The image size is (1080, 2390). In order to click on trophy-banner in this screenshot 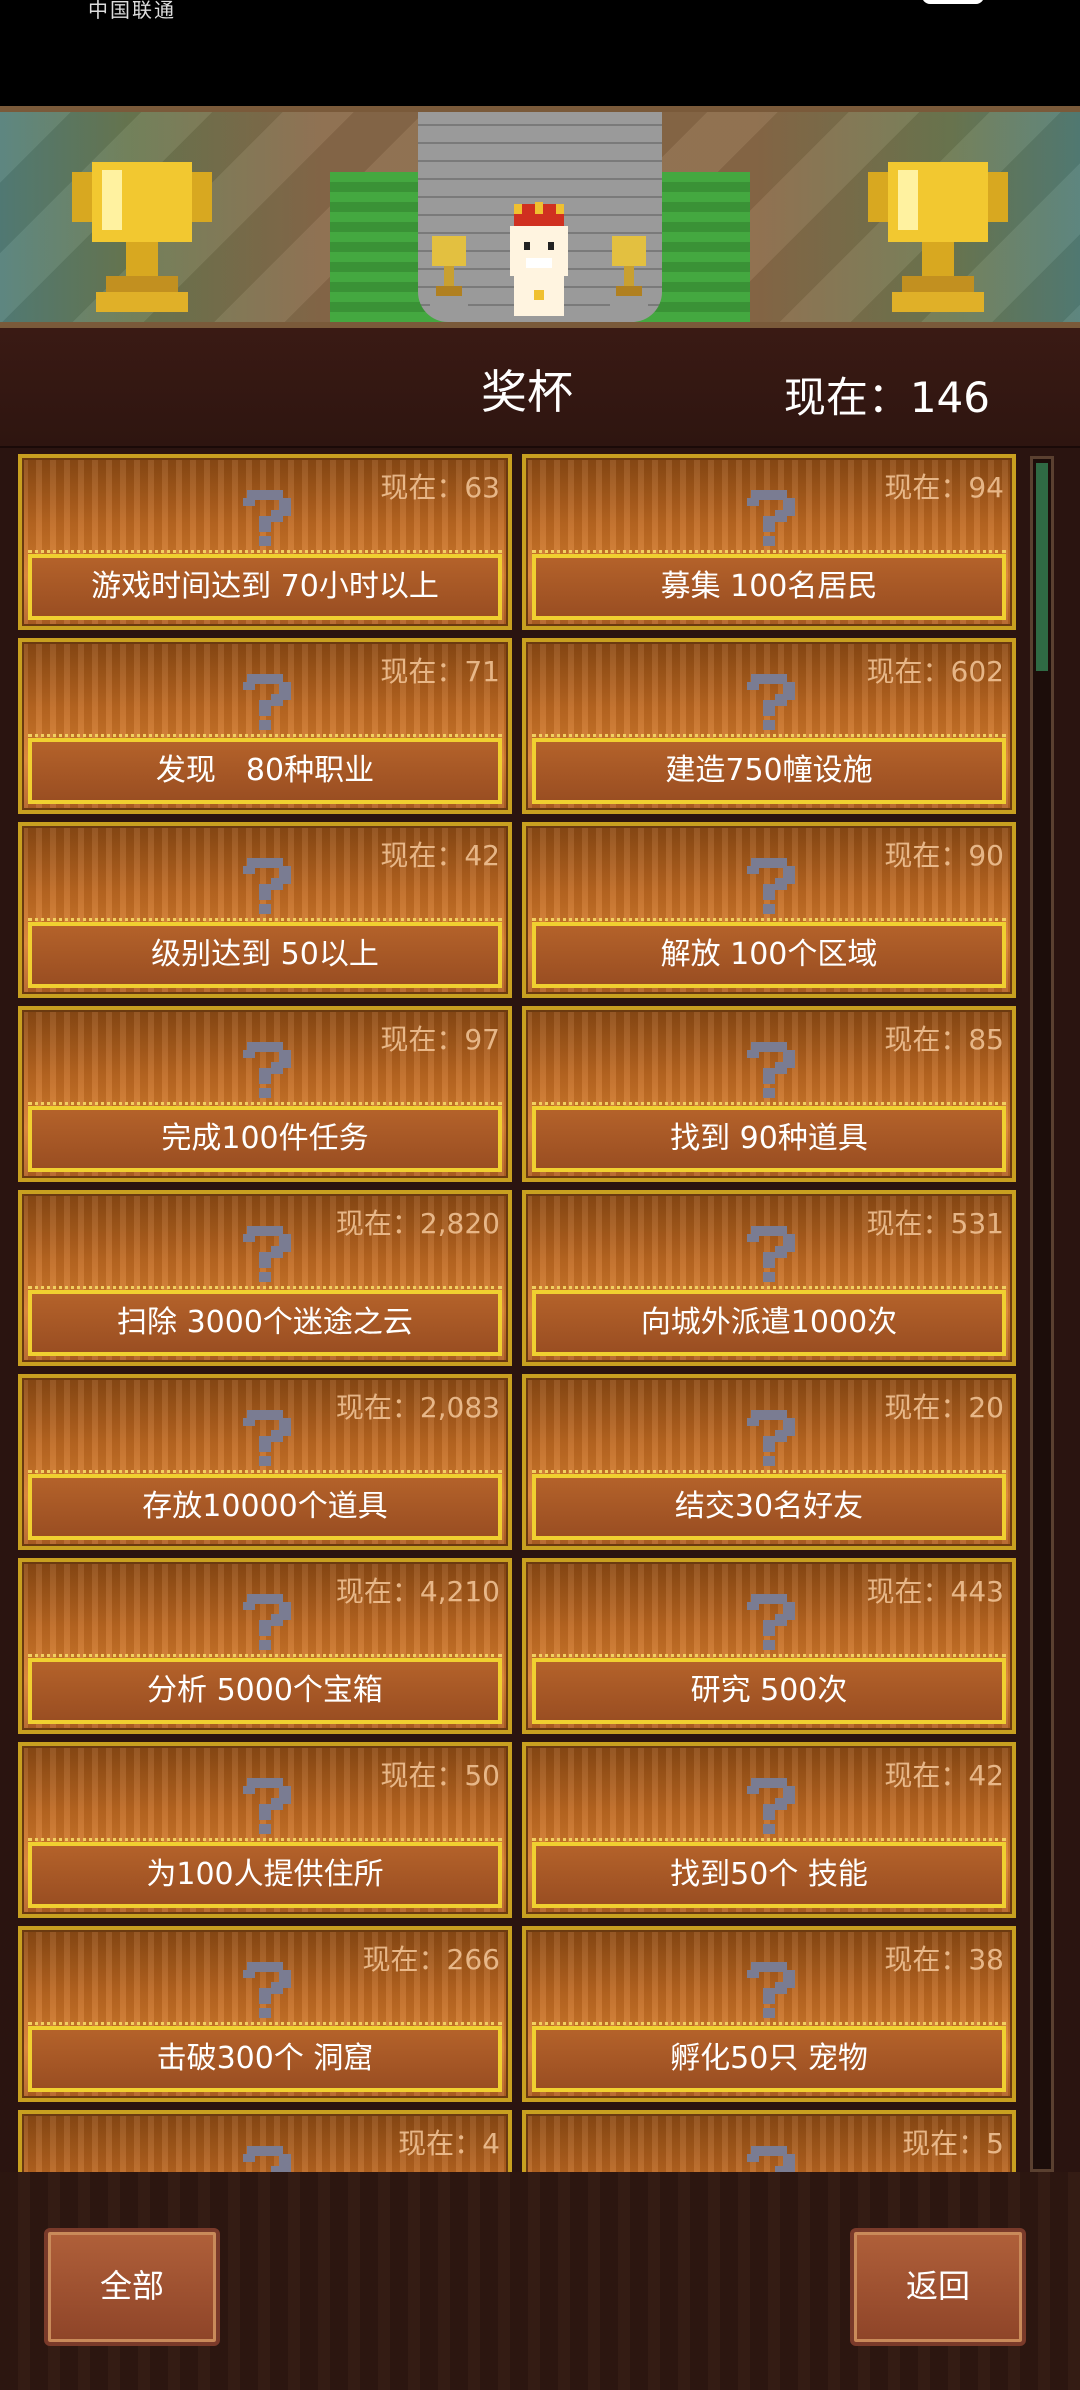, I will do `click(540, 217)`.